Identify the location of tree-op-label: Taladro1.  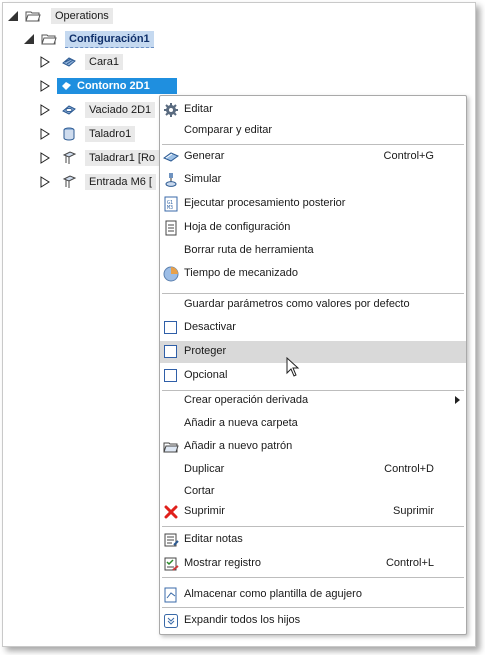
(110, 134).